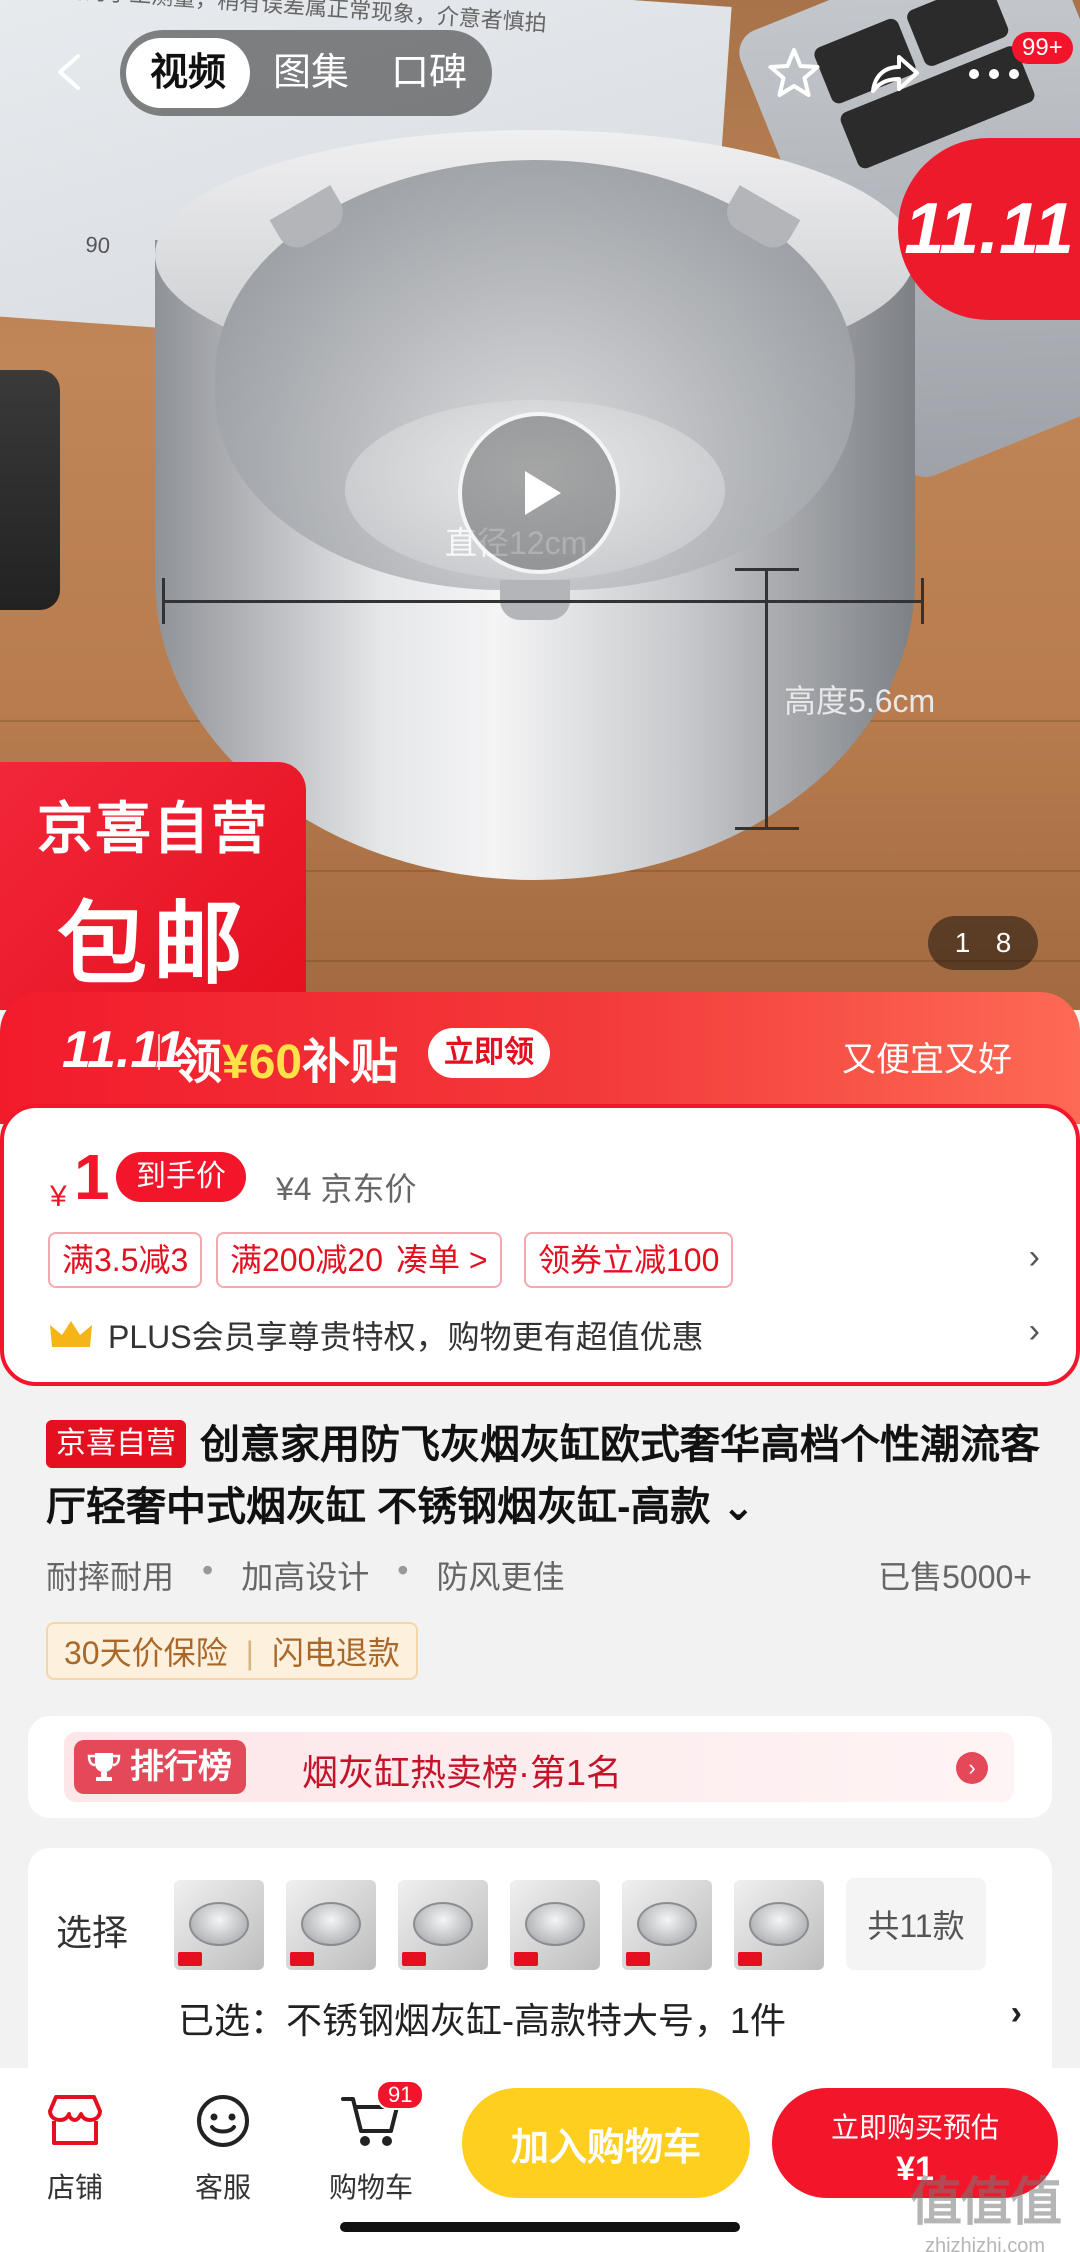 This screenshot has height=2252, width=1080. What do you see at coordinates (306, 1260) in the screenshot?
I see `discount-chip: 满200减20` at bounding box center [306, 1260].